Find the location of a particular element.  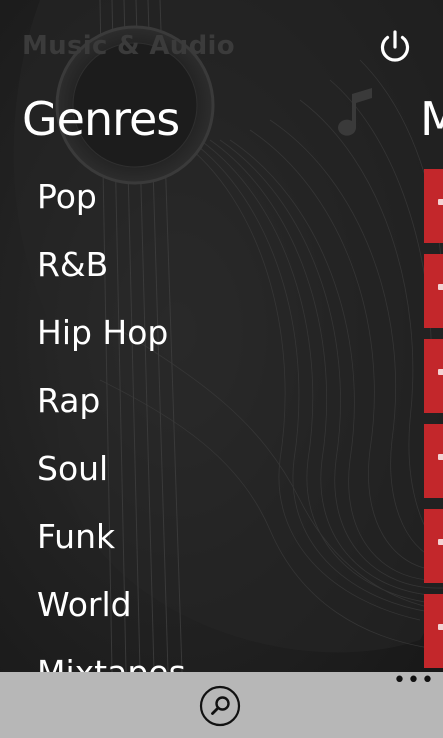

next-pivot-tiles is located at coordinates (433, 424).